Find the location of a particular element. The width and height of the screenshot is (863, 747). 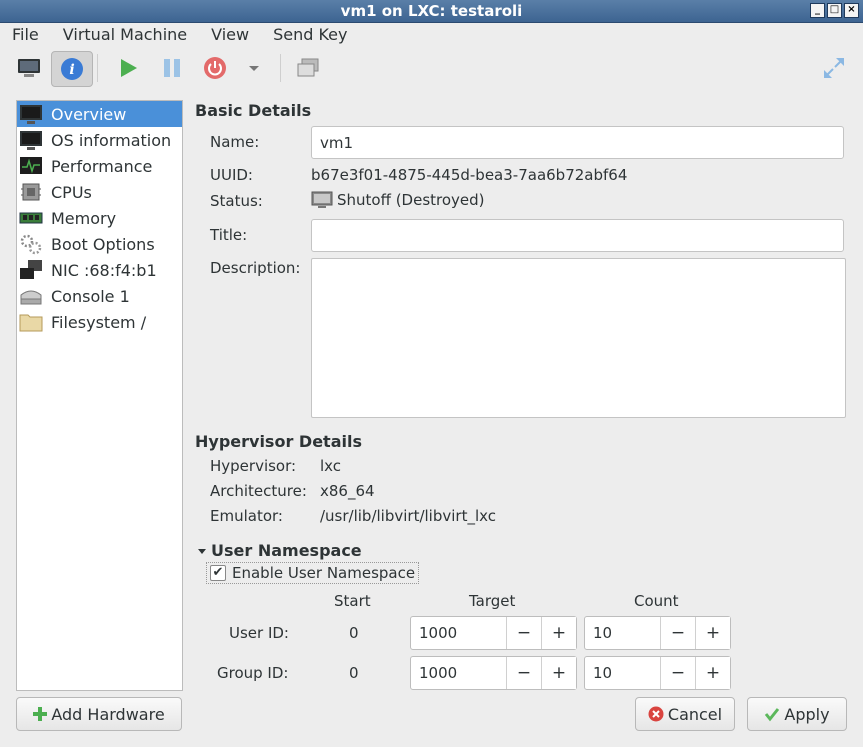

user-id-label: User ID: is located at coordinates (259, 633).